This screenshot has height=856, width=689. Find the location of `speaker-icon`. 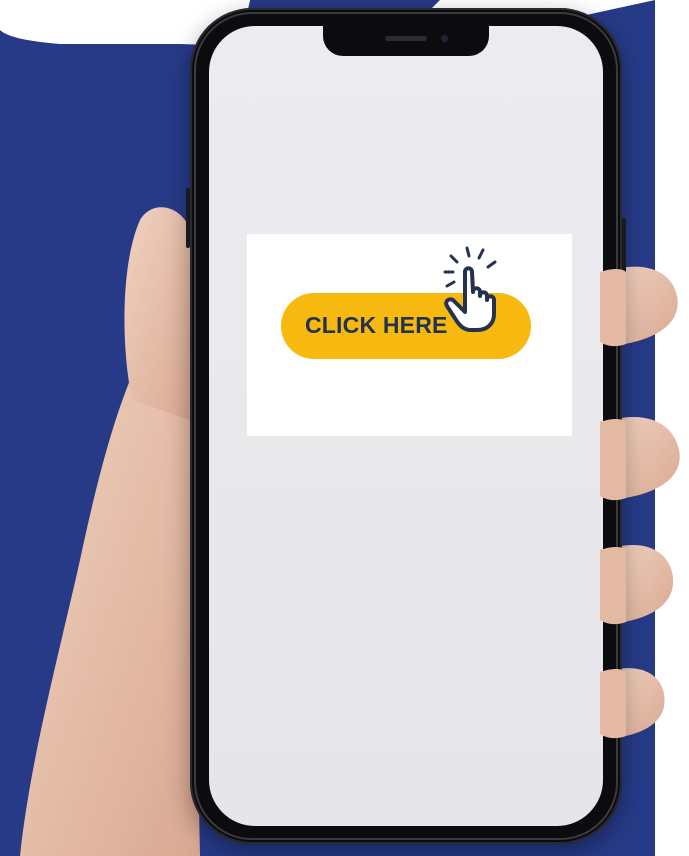

speaker-icon is located at coordinates (406, 38).